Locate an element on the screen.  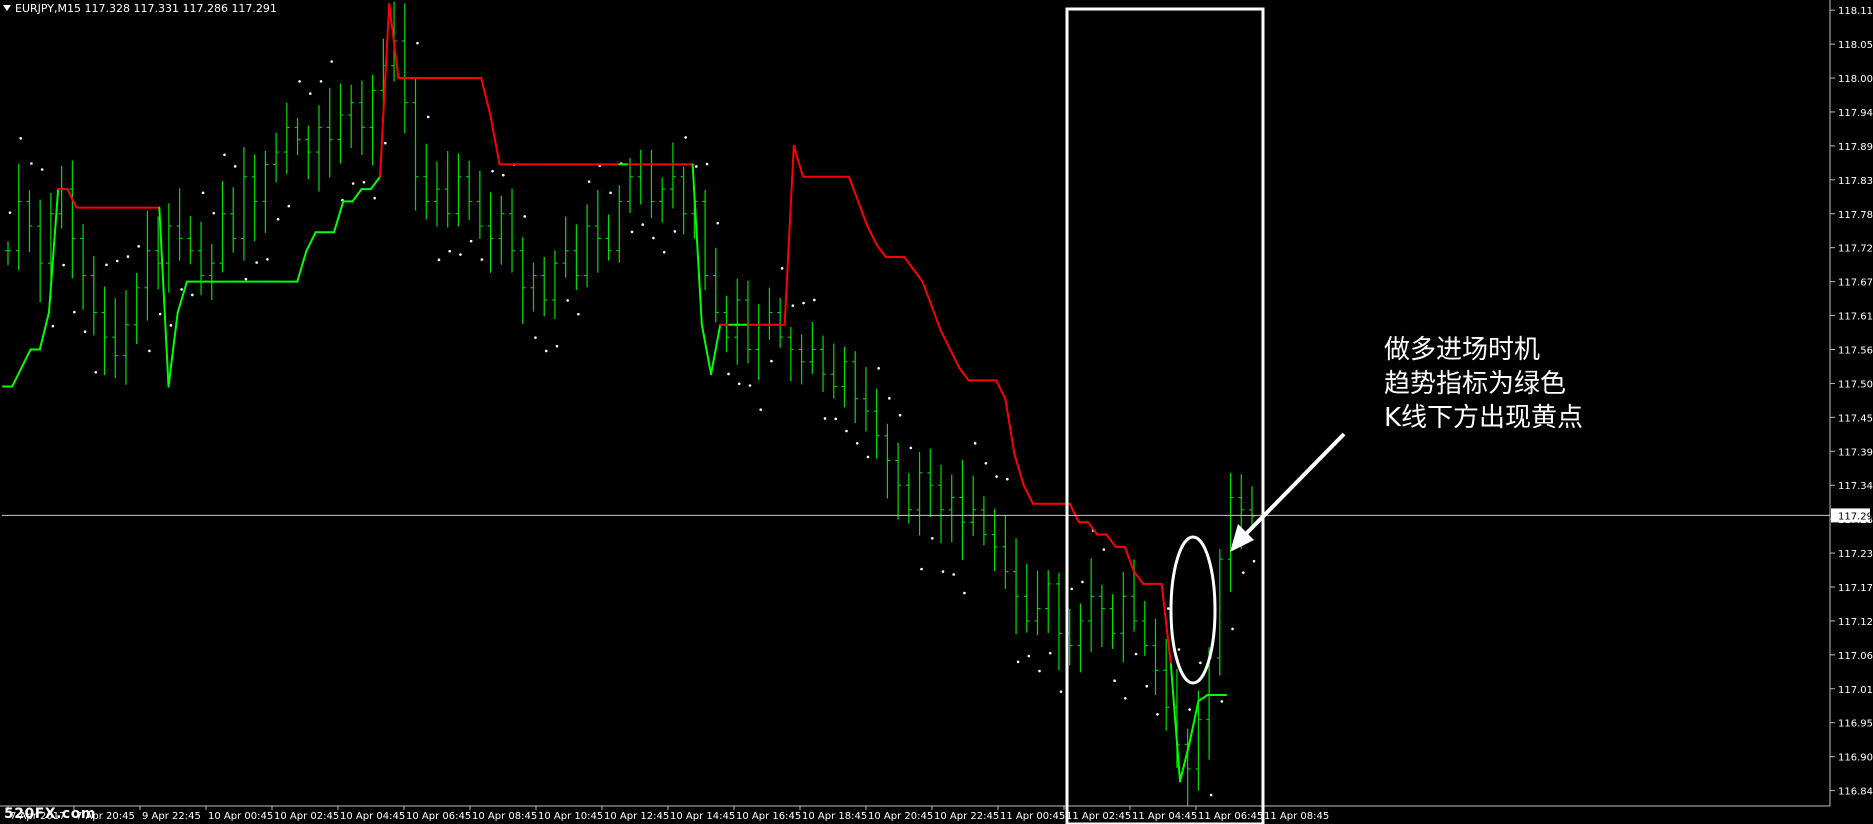
time-tick-label: 11 Apr 00:45 is located at coordinates (1032, 816).